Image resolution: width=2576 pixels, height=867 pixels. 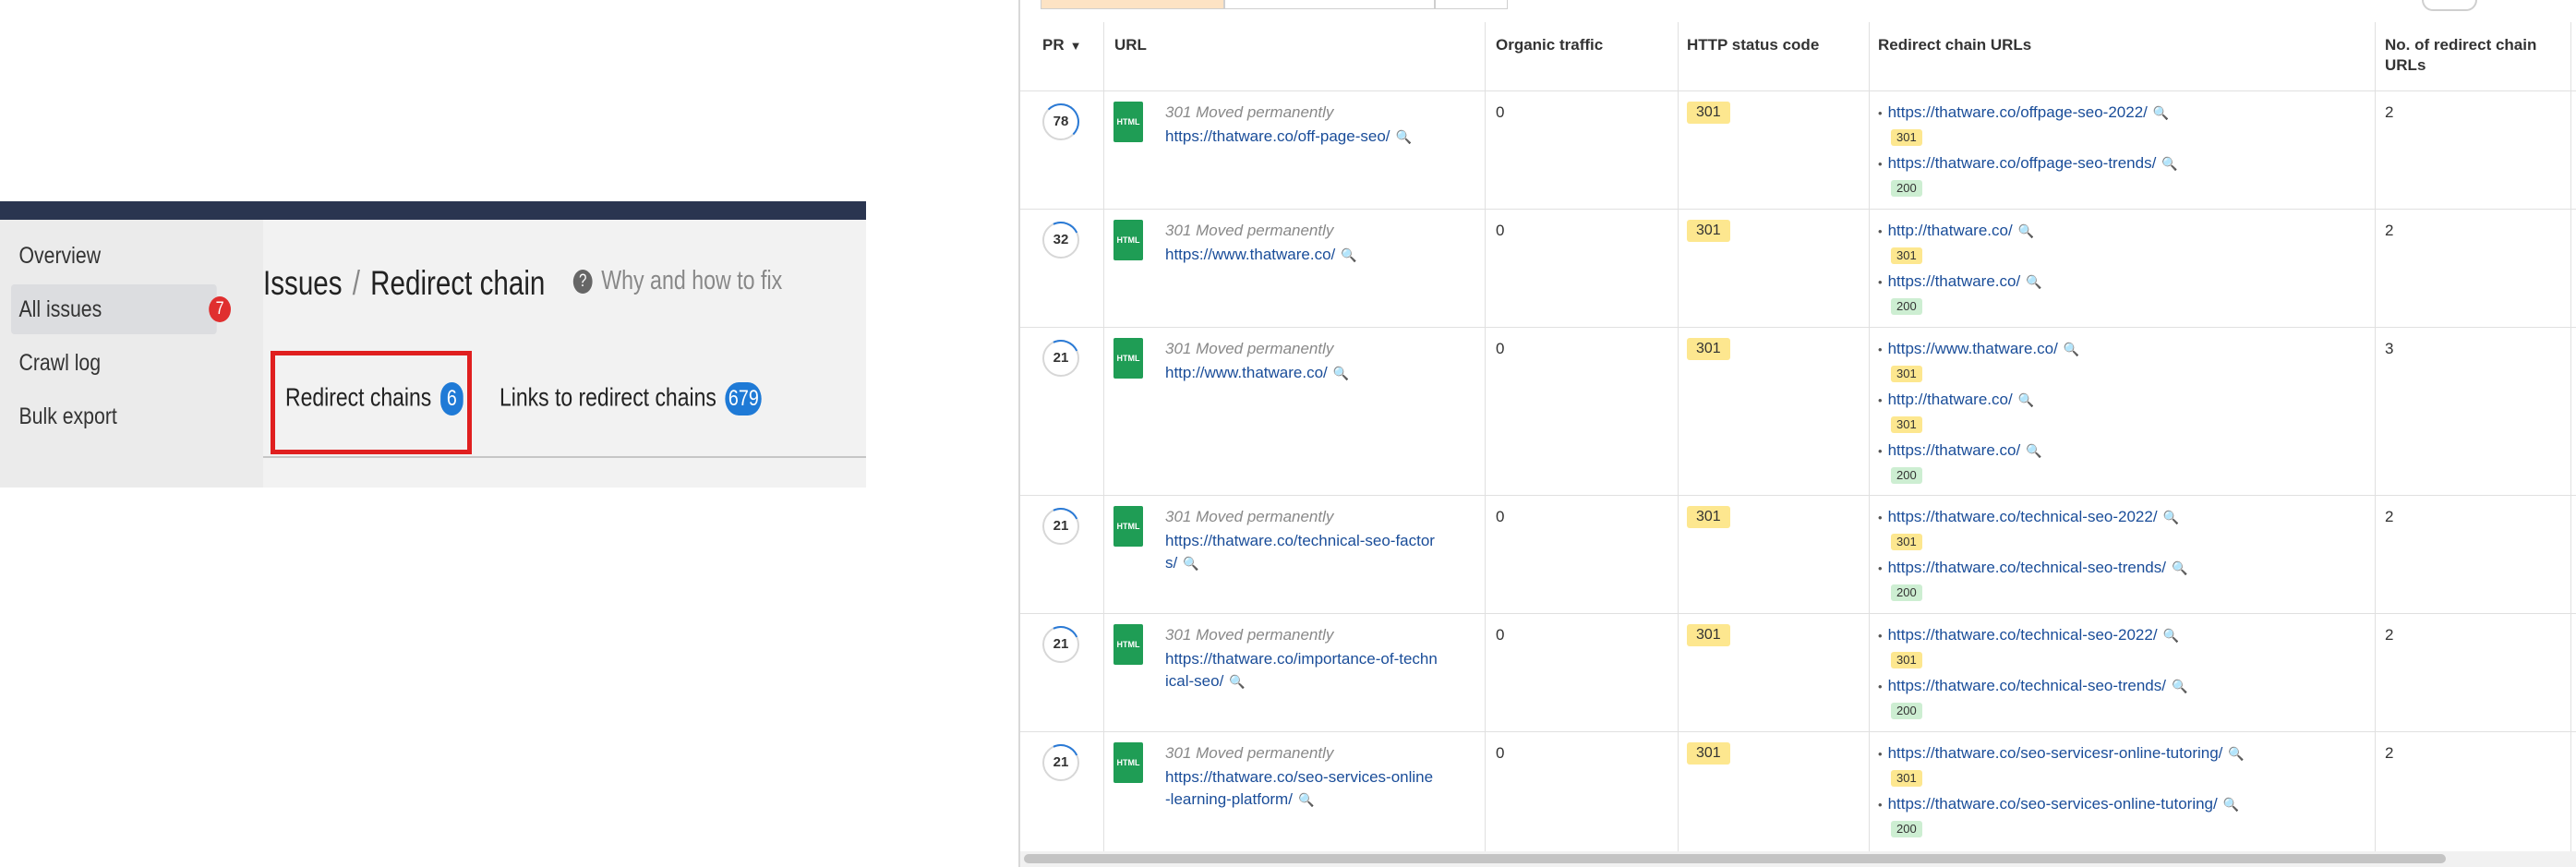 I want to click on url-text: https://thatware.co/importance-of-techn, so click(x=1301, y=659).